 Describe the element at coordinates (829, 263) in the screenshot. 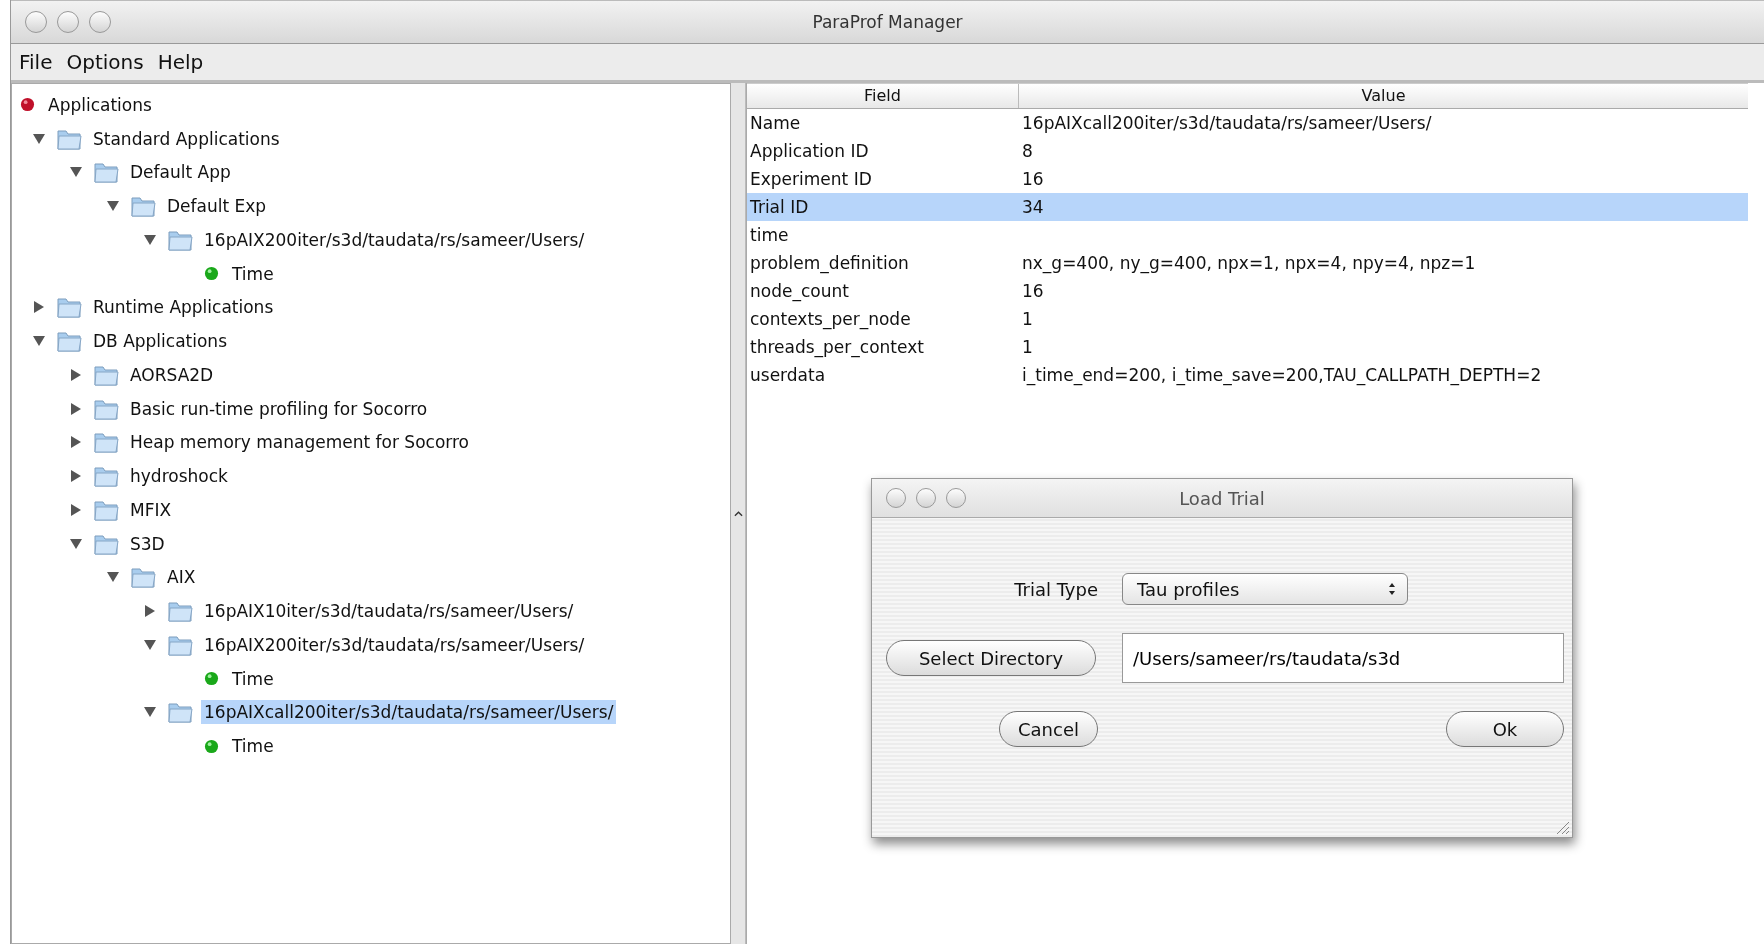

I see `table-cell-text: problem_definition` at that location.